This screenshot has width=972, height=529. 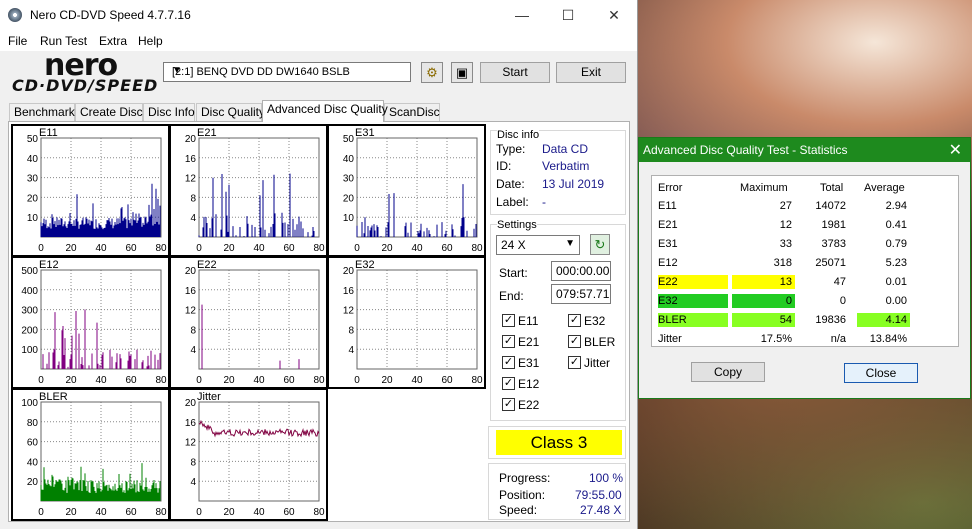 What do you see at coordinates (462, 72) in the screenshot?
I see `save-button: ▣` at bounding box center [462, 72].